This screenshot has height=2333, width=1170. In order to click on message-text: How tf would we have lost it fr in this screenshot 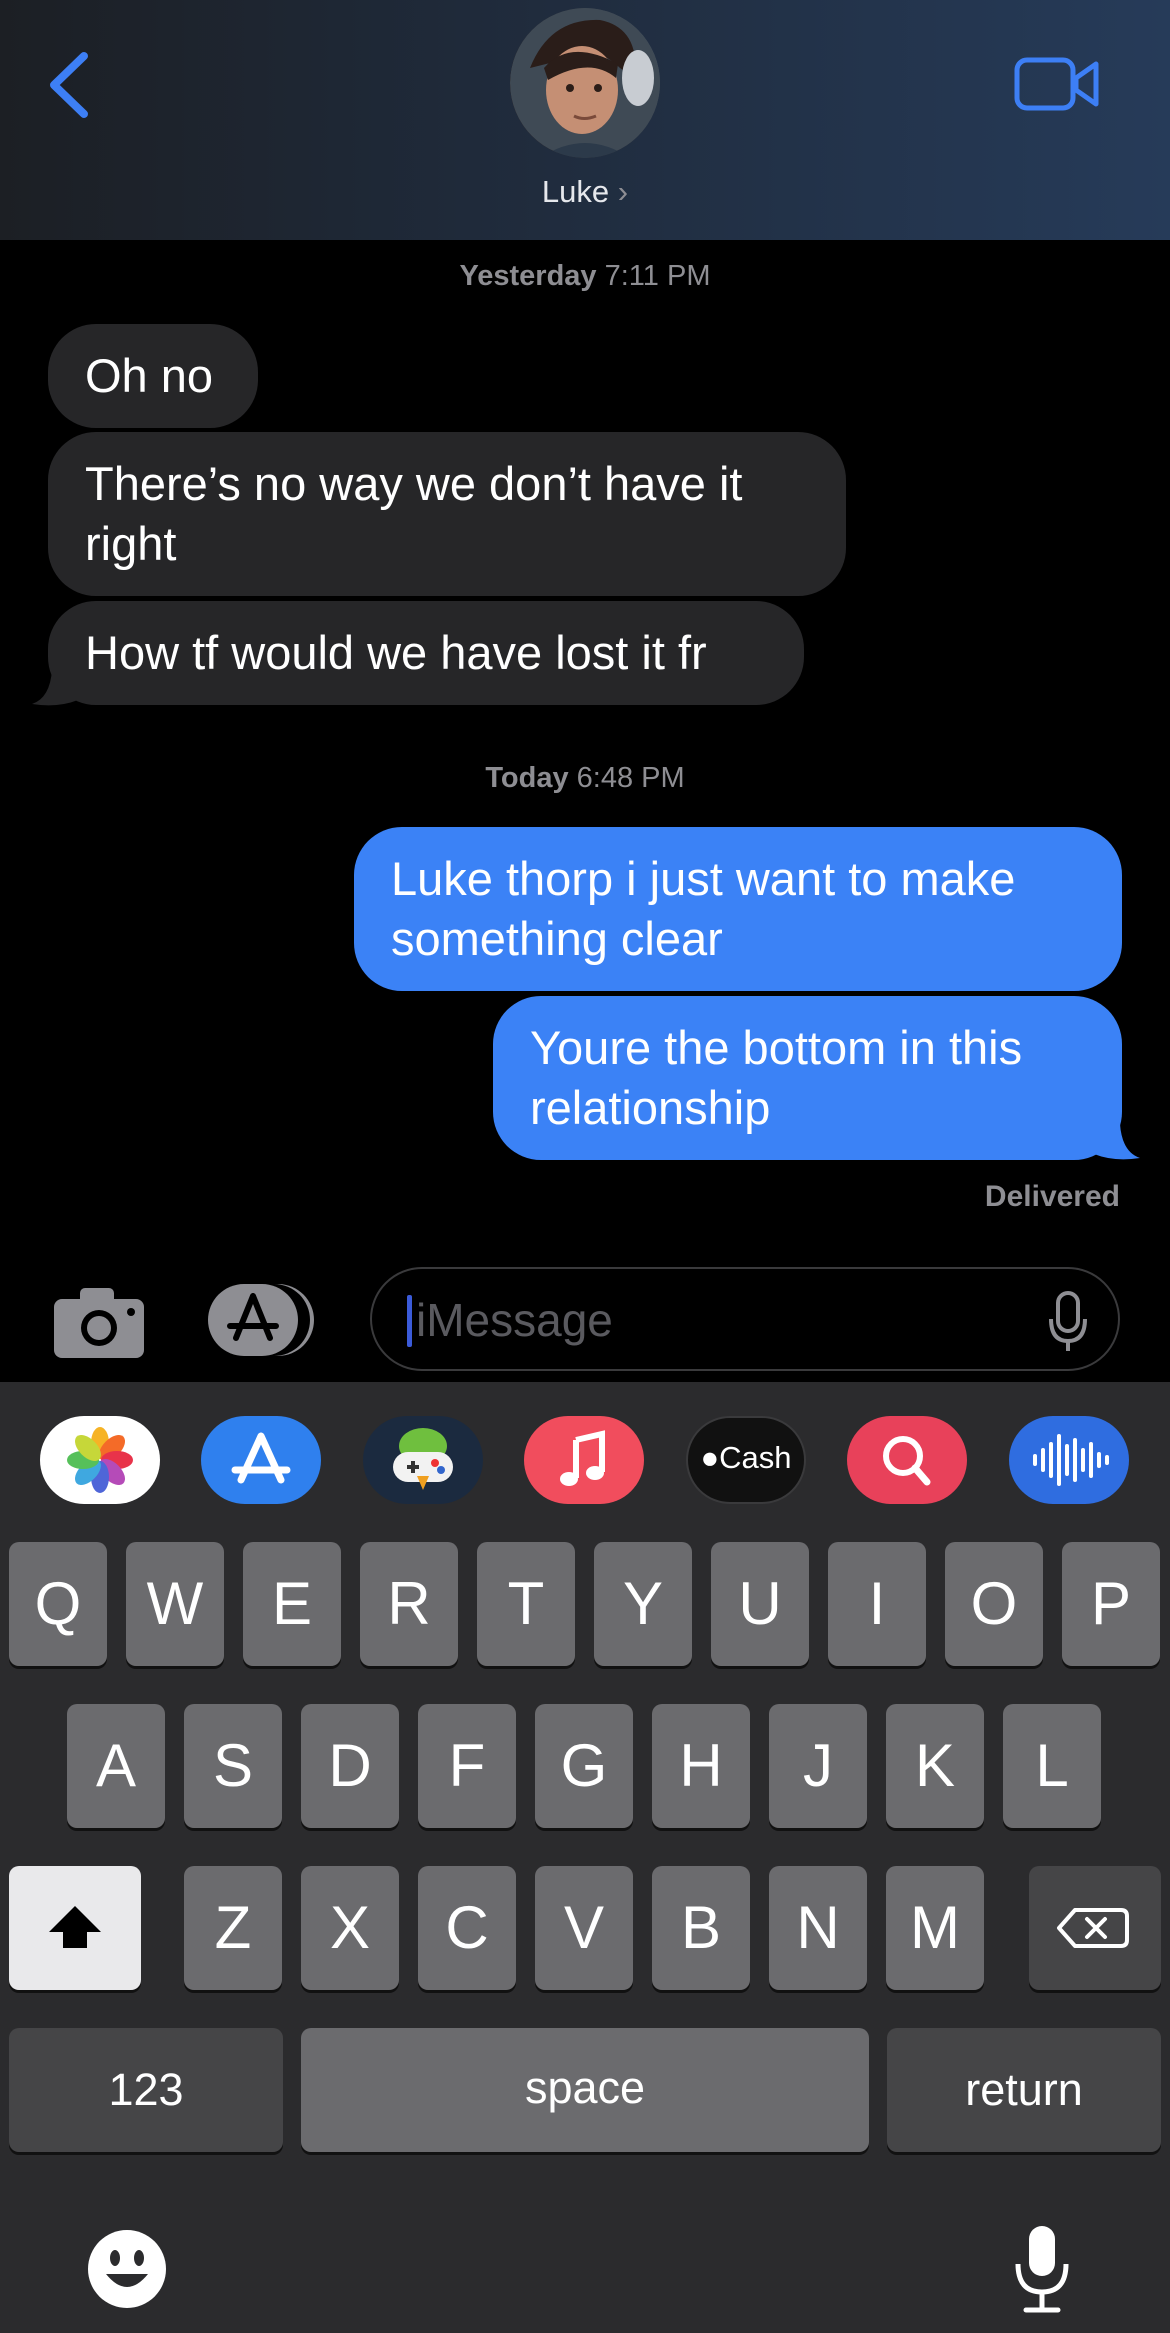, I will do `click(396, 652)`.